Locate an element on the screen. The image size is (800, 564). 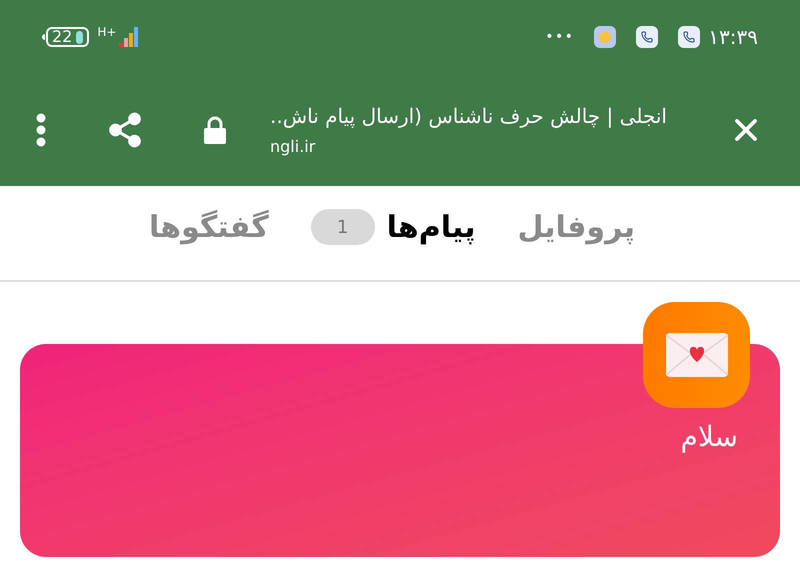
more-options-button is located at coordinates (41, 130).